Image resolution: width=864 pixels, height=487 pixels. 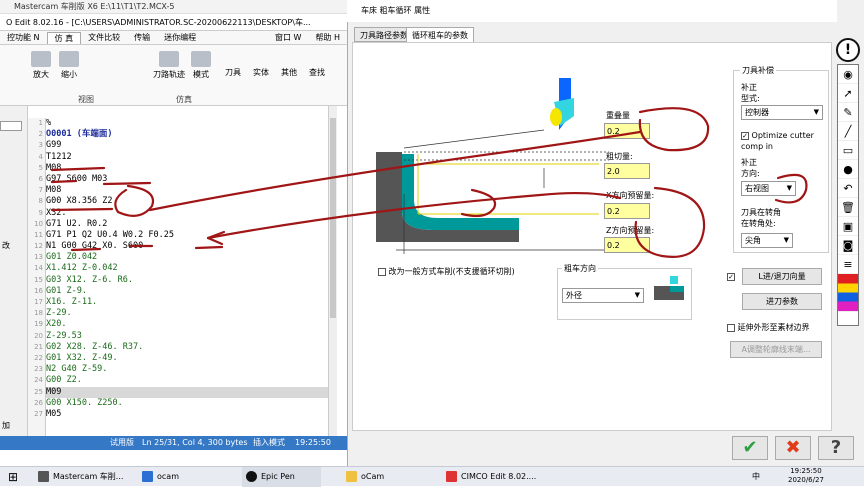 I want to click on undo-icon: ↶, so click(x=848, y=188).